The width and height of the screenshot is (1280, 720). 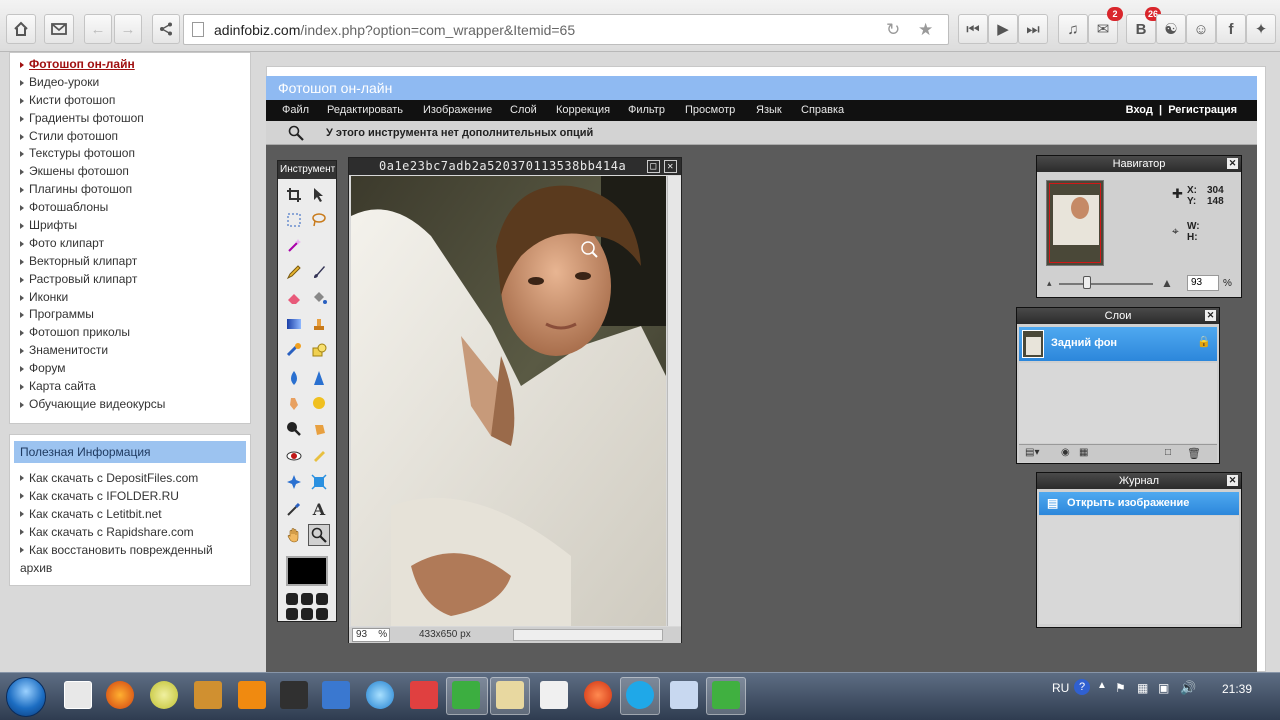 I want to click on history-titlebar: Журнал ✕, so click(x=1139, y=481).